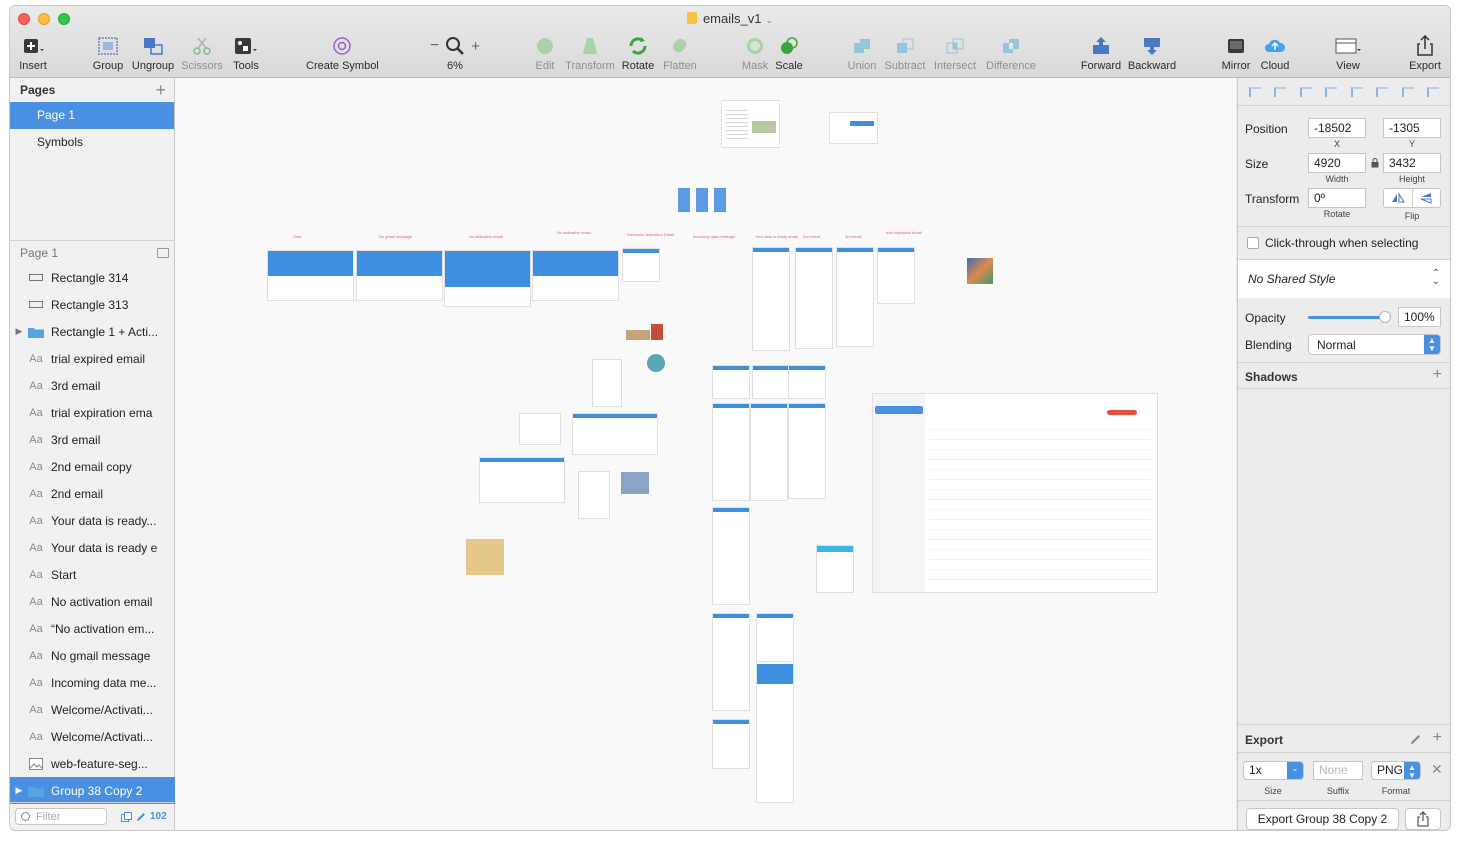  Describe the element at coordinates (434, 46) in the screenshot. I see `zoom-out-icon: −` at that location.